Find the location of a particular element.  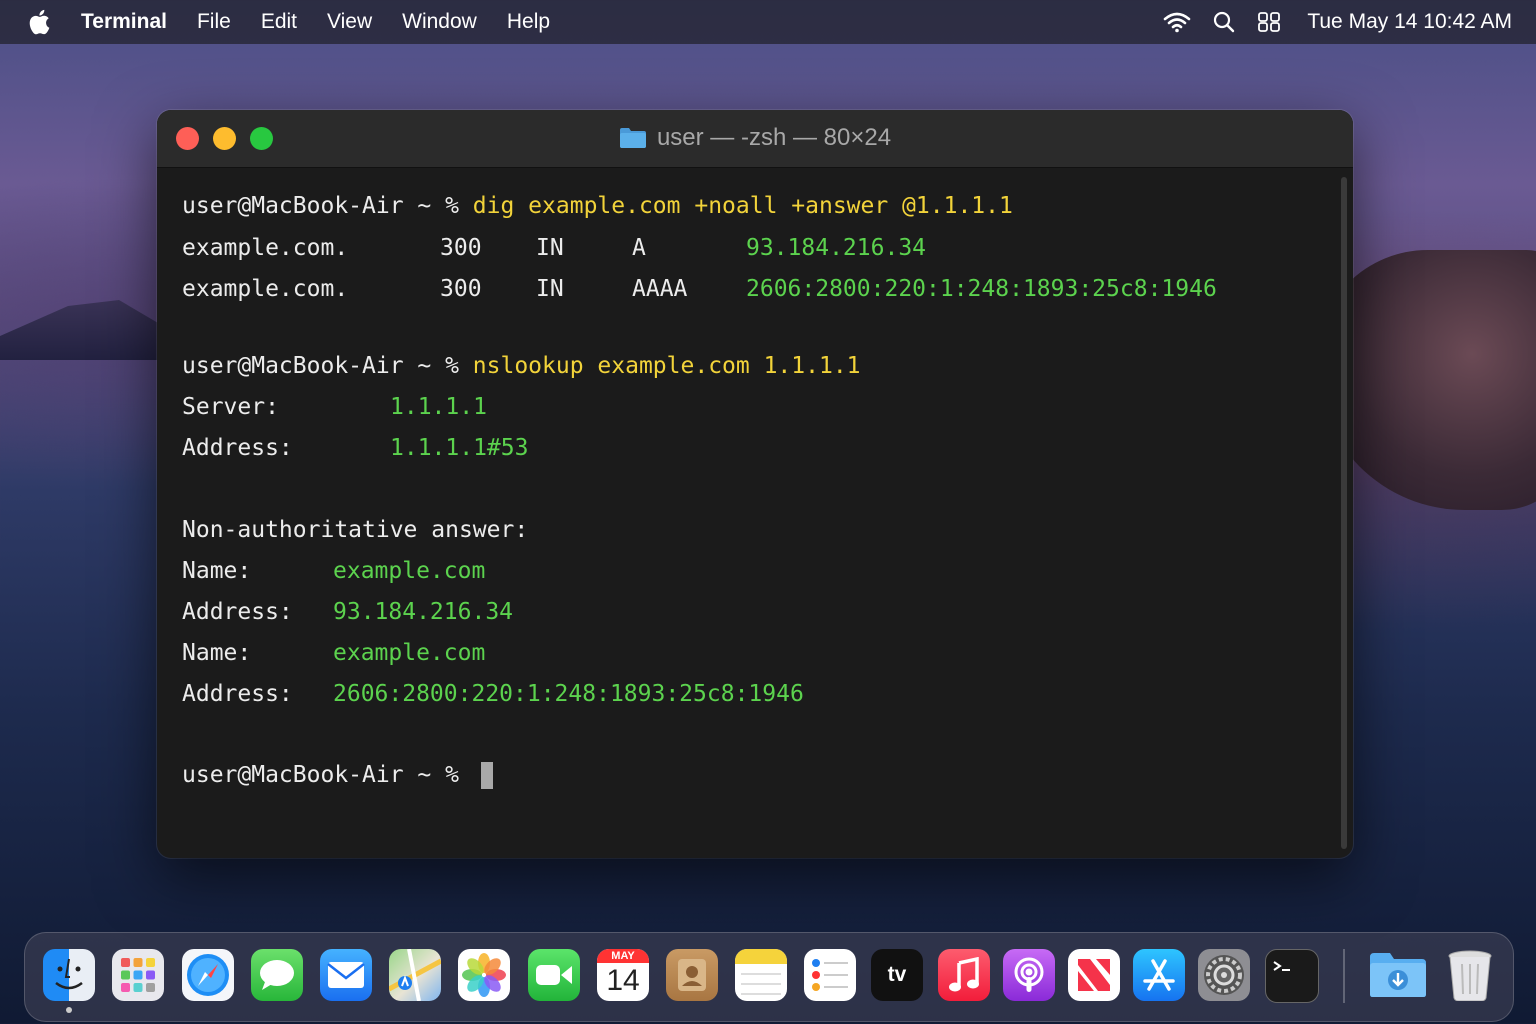

downloads-folder-icon is located at coordinates (1398, 975).